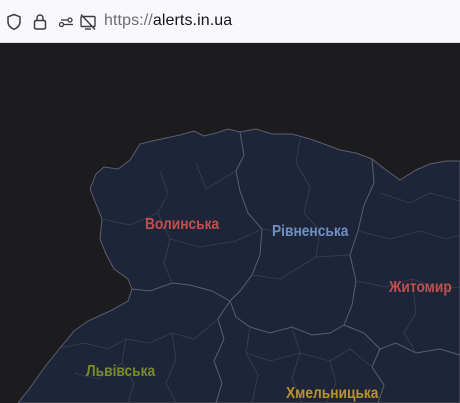 The width and height of the screenshot is (460, 403). What do you see at coordinates (120, 372) in the screenshot?
I see `region-label-lviv: Львівська` at bounding box center [120, 372].